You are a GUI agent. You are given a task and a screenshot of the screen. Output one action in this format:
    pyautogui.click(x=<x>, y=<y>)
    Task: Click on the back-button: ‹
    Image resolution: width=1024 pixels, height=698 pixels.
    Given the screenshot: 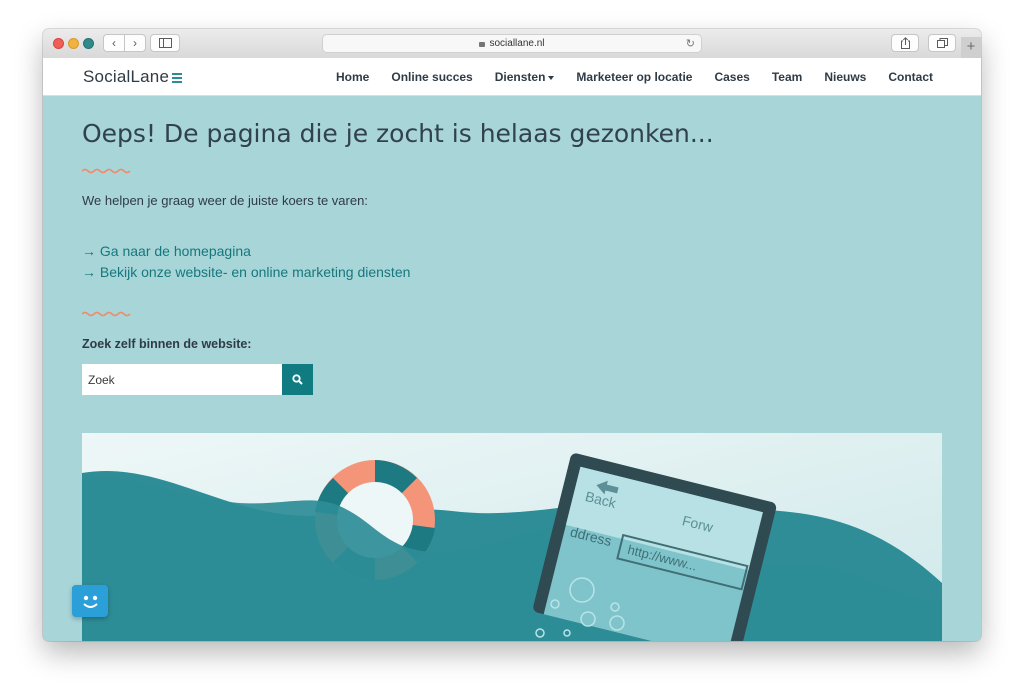 What is the action you would take?
    pyautogui.click(x=114, y=43)
    